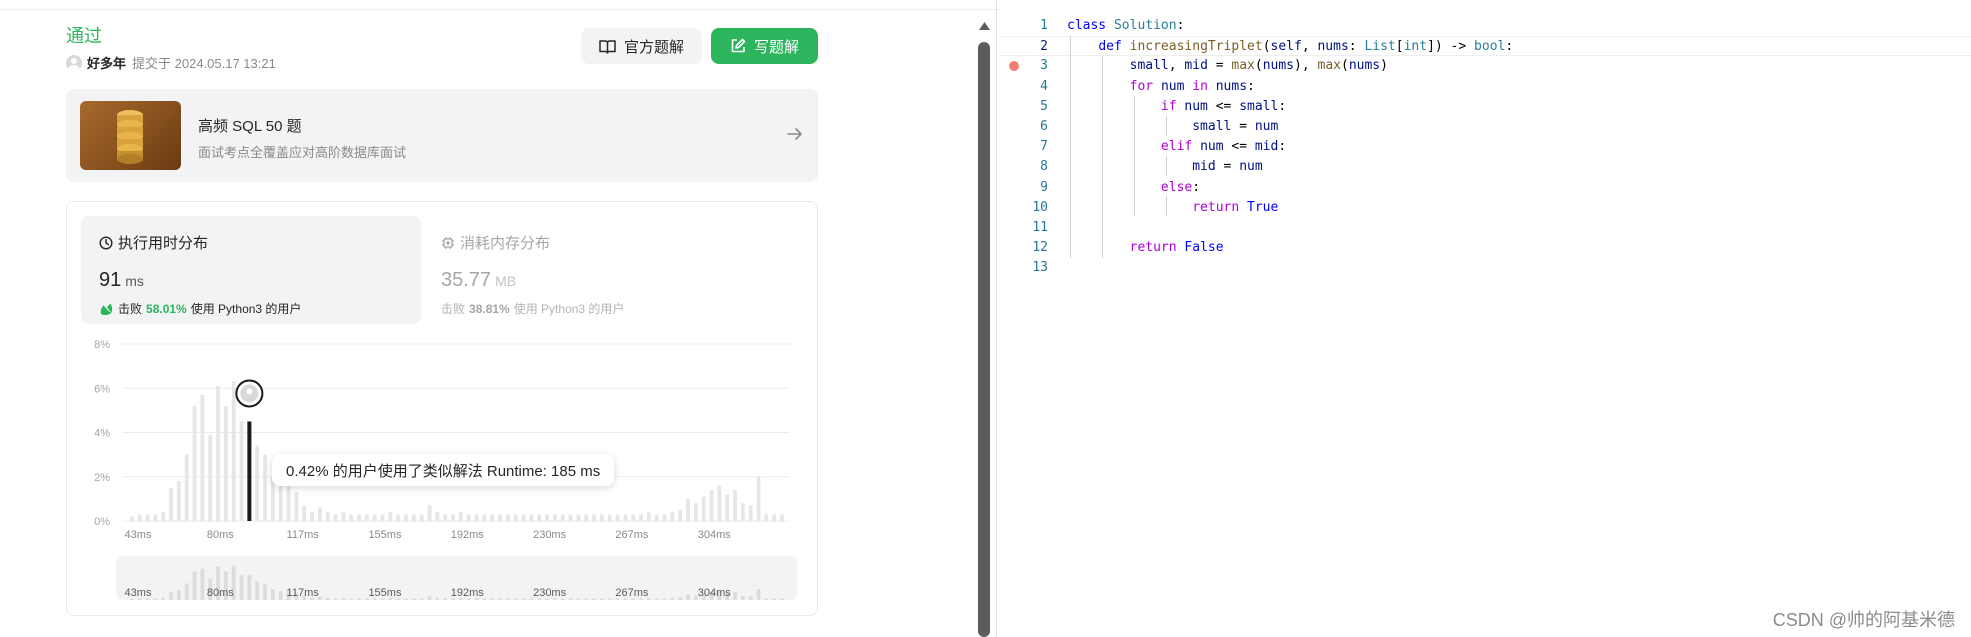 The width and height of the screenshot is (1971, 637). What do you see at coordinates (1176, 107) in the screenshot?
I see `code-text: if num <= small:` at bounding box center [1176, 107].